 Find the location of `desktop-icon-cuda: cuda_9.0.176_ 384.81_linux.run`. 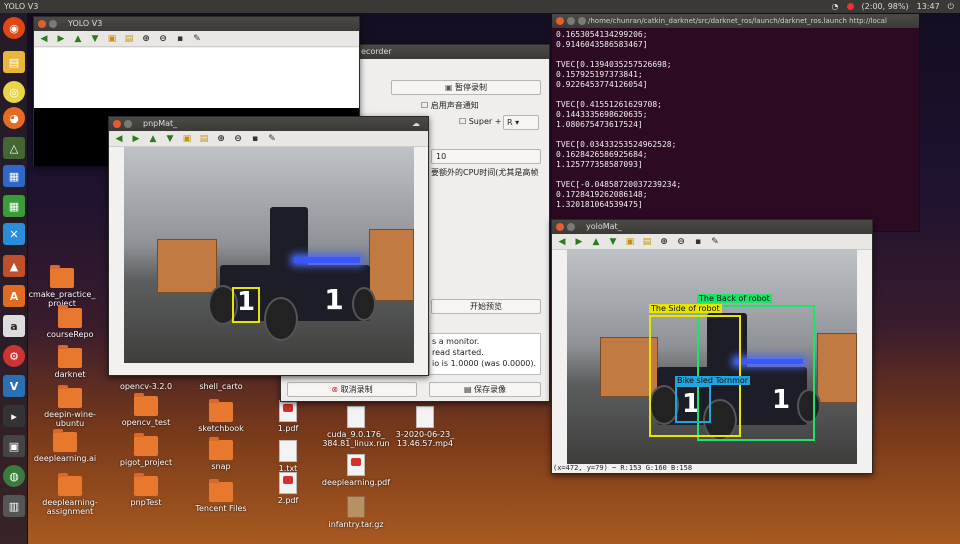

desktop-icon-cuda: cuda_9.0.176_ 384.81_linux.run is located at coordinates (356, 427).